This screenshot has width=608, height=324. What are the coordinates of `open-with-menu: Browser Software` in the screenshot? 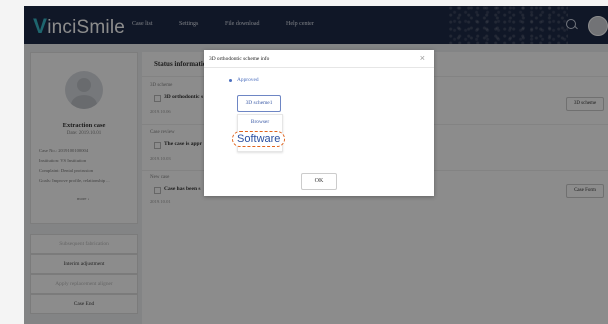 It's located at (259, 133).